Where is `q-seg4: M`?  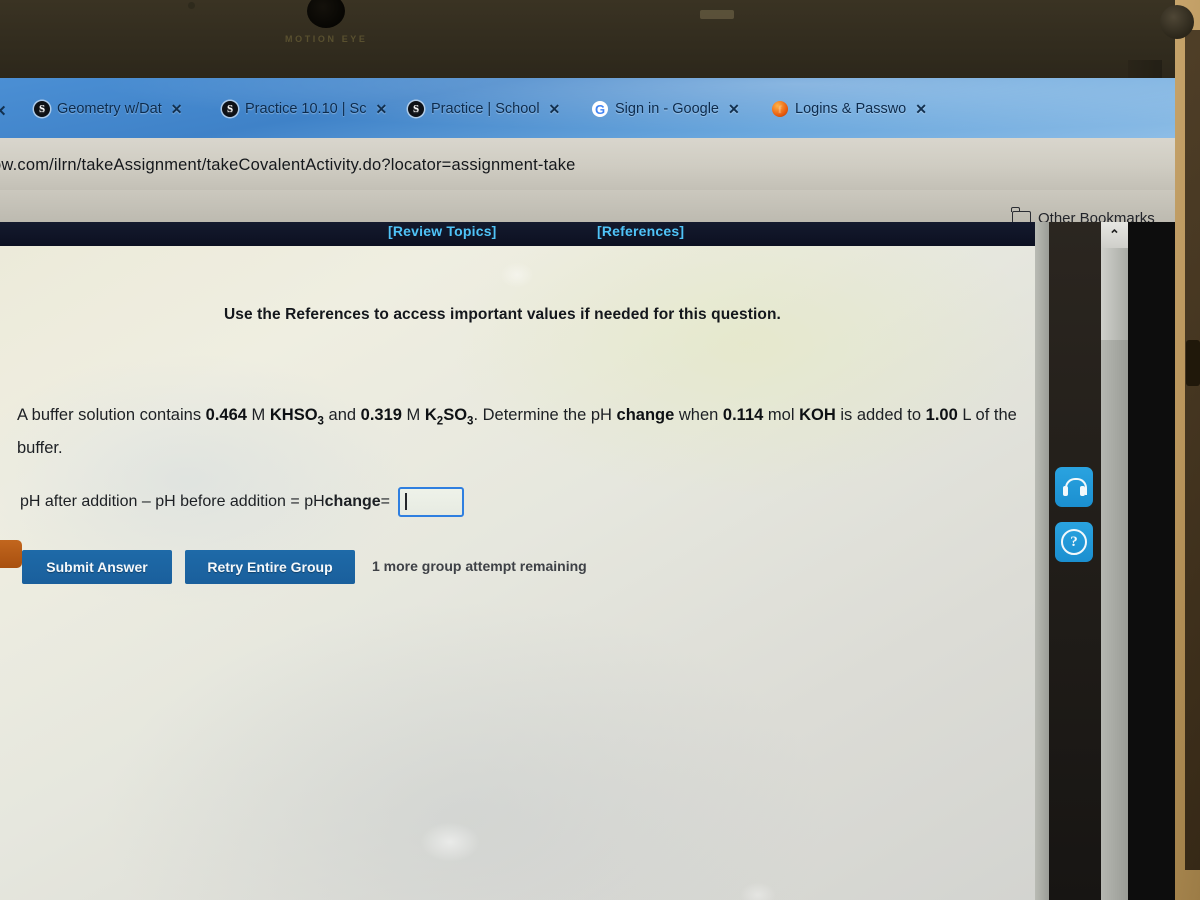 q-seg4: M is located at coordinates (413, 415).